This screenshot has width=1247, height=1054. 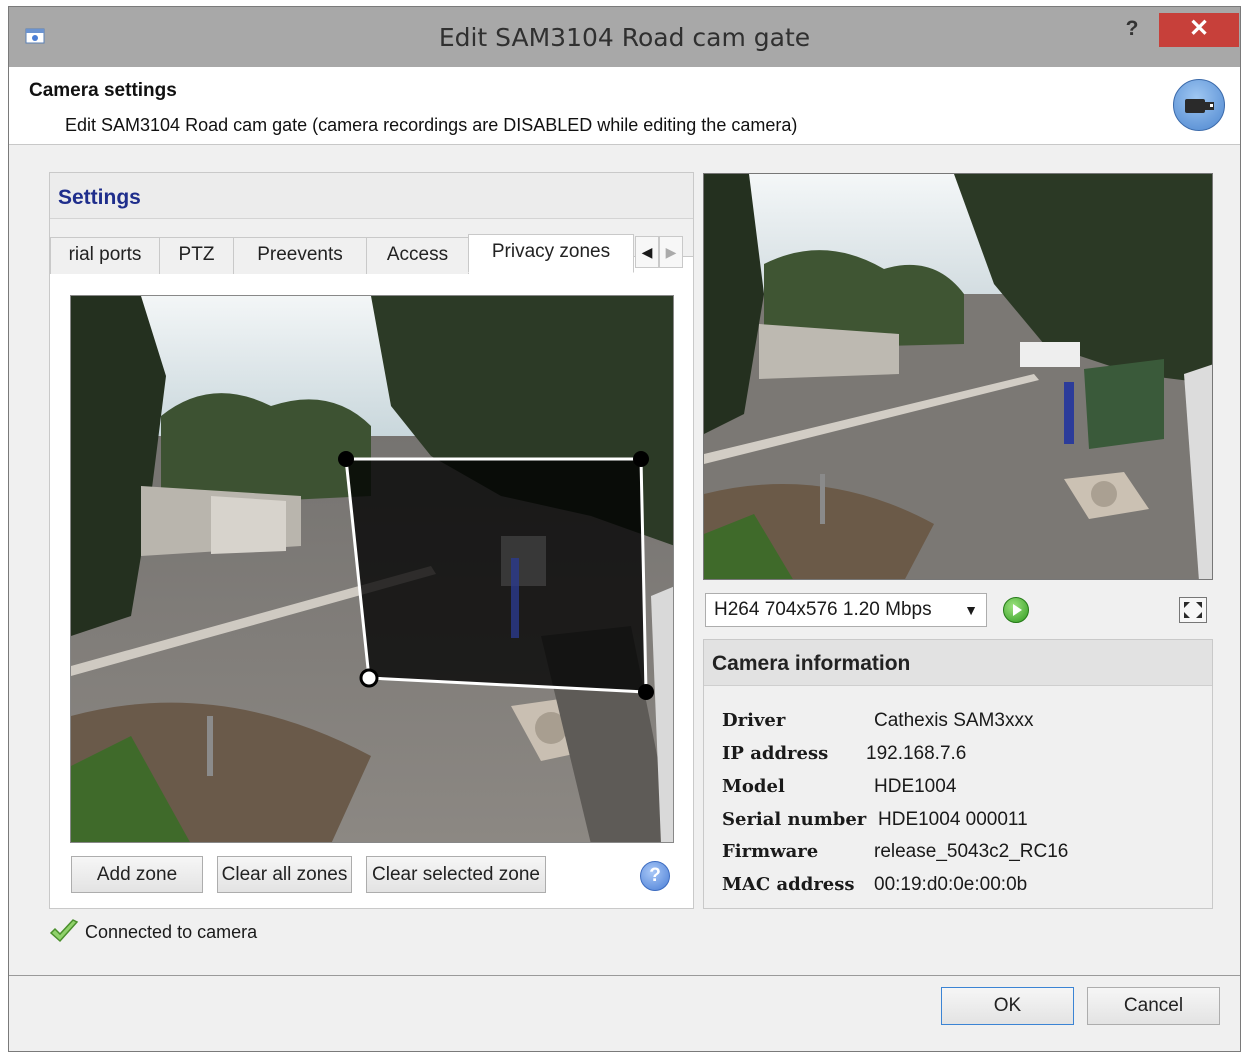 I want to click on settings-header: Settings, so click(x=371, y=196).